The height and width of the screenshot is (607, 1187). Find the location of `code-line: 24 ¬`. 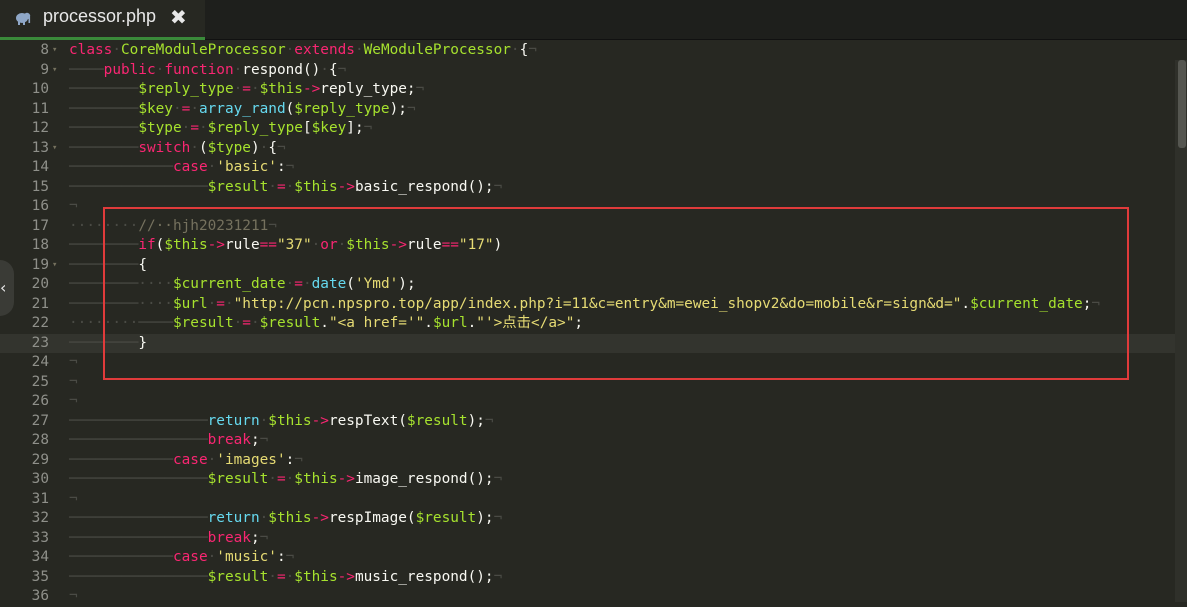

code-line: 24 ¬ is located at coordinates (587, 363).